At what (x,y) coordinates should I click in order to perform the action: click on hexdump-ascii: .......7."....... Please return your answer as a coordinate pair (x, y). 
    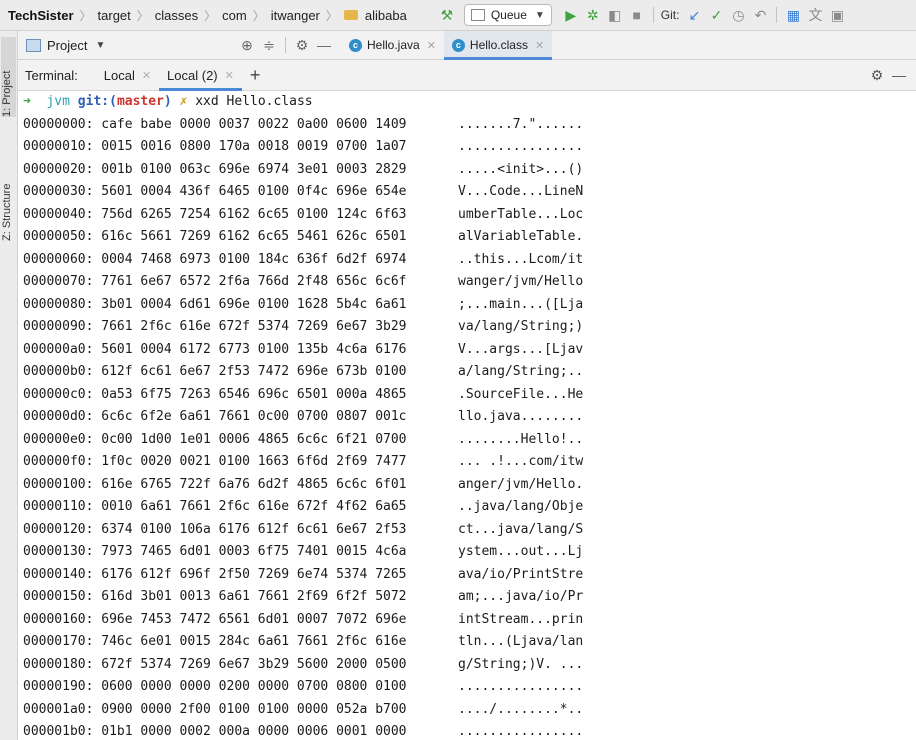
    Looking at the image, I should click on (521, 124).